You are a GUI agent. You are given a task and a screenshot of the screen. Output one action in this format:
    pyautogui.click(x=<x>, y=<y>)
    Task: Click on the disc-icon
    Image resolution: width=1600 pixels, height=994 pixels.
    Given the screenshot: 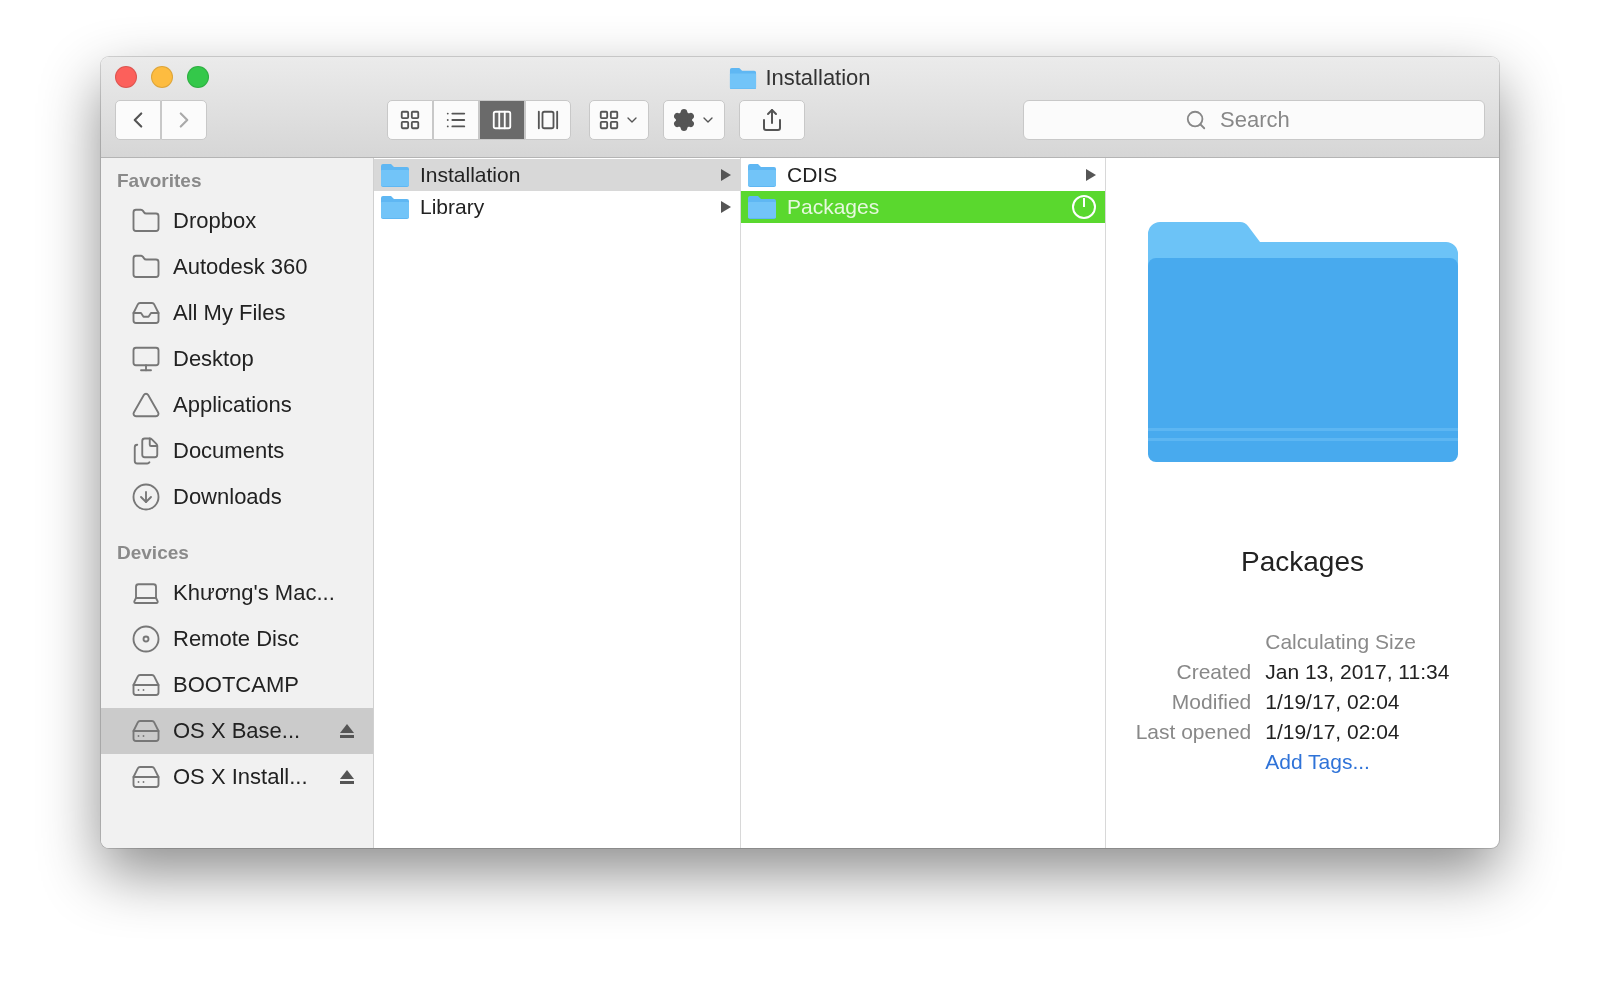 What is the action you would take?
    pyautogui.click(x=146, y=639)
    